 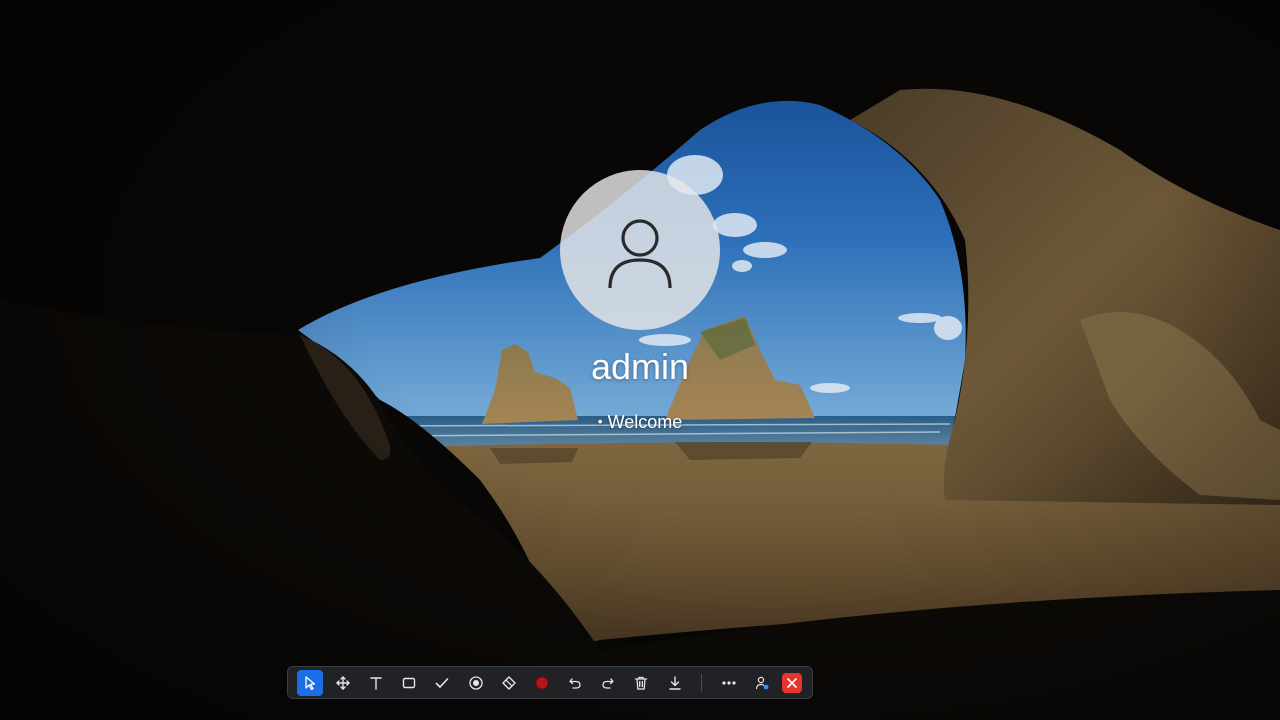 I want to click on redo-button, so click(x=608, y=683).